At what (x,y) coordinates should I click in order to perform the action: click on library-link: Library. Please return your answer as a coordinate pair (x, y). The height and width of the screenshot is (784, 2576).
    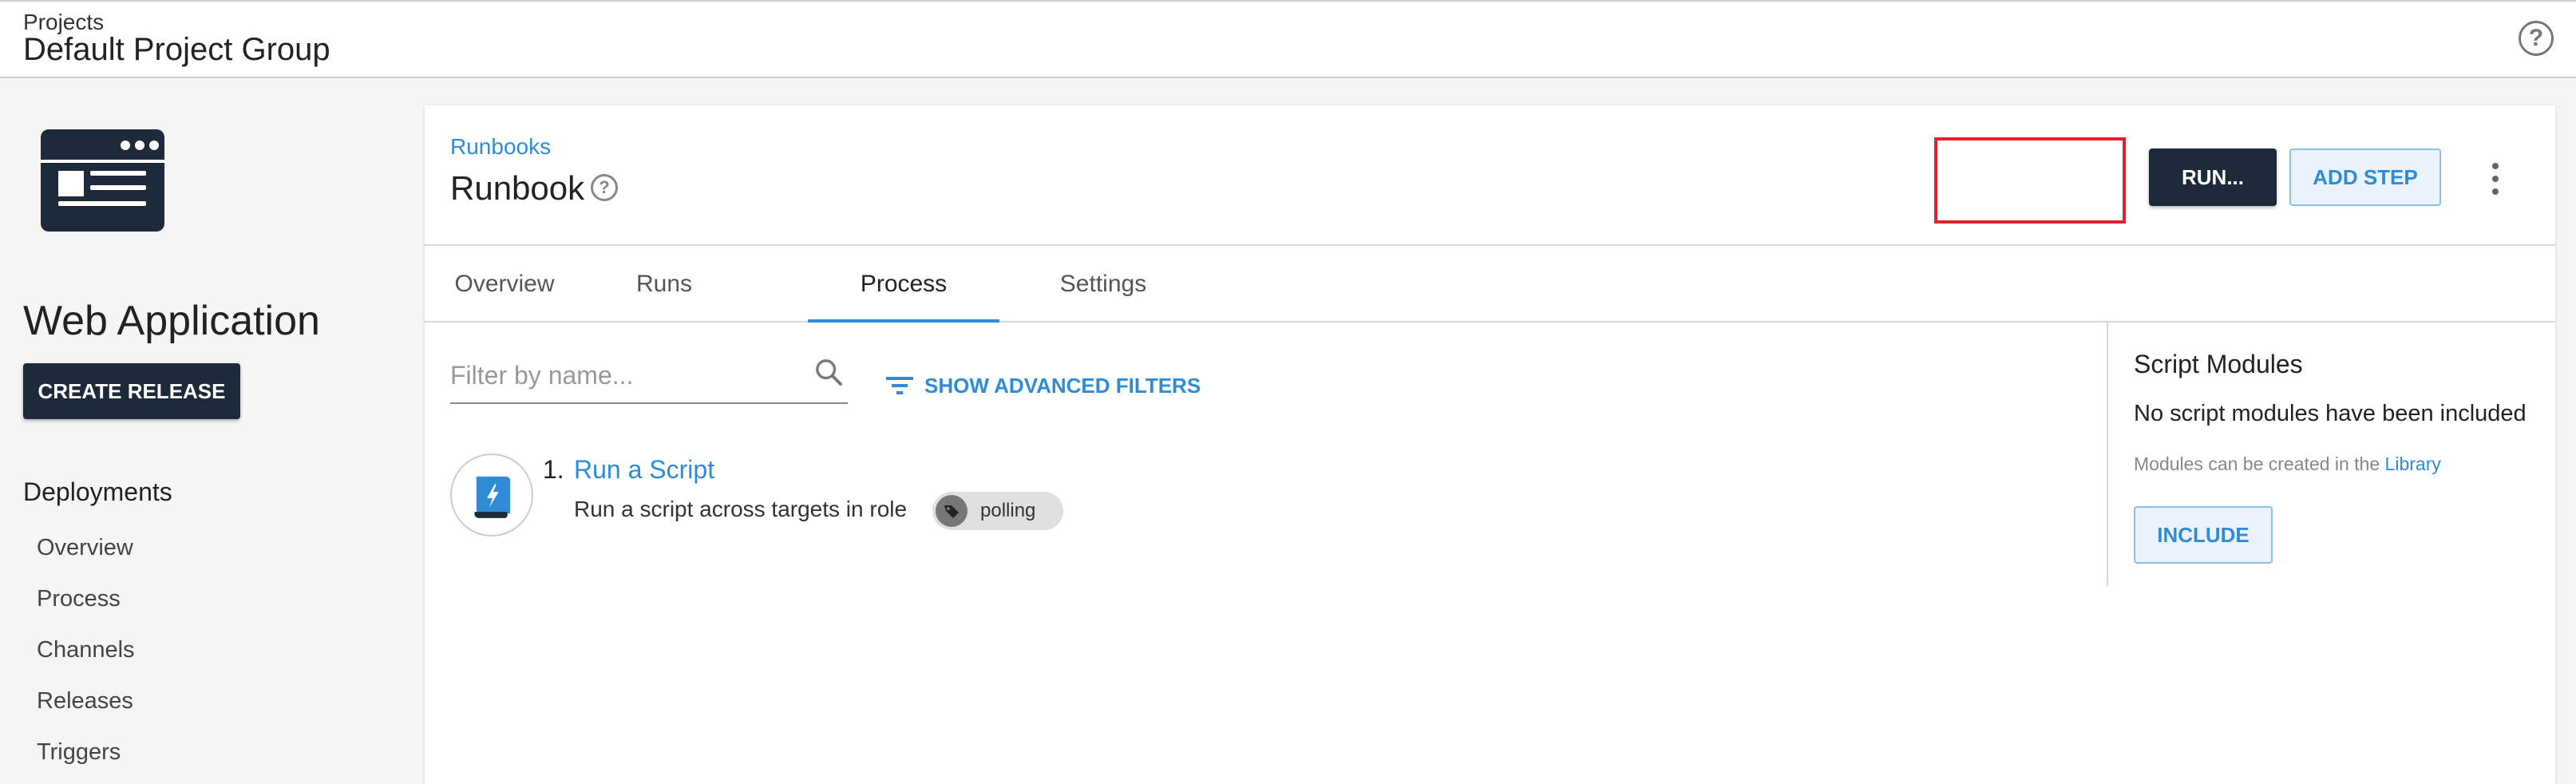
    Looking at the image, I should click on (2413, 464).